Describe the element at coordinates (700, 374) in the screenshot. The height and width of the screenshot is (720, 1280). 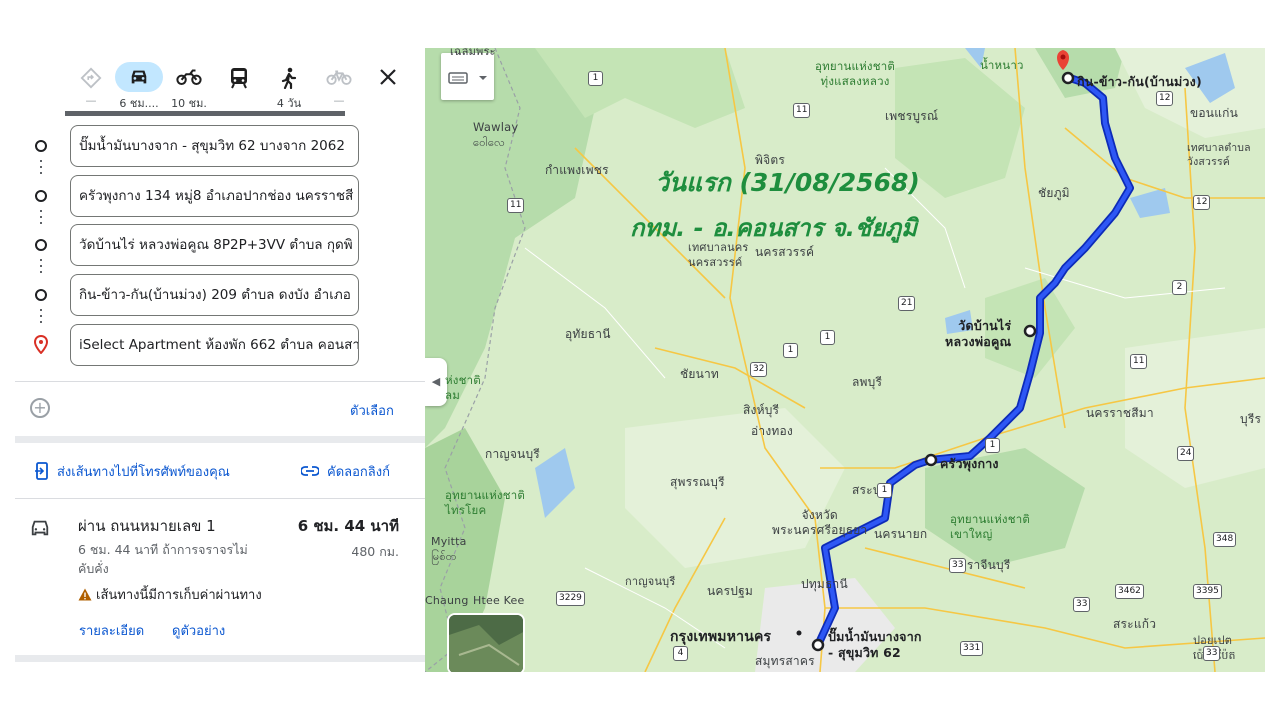
I see `place-label: ชัยนาท` at that location.